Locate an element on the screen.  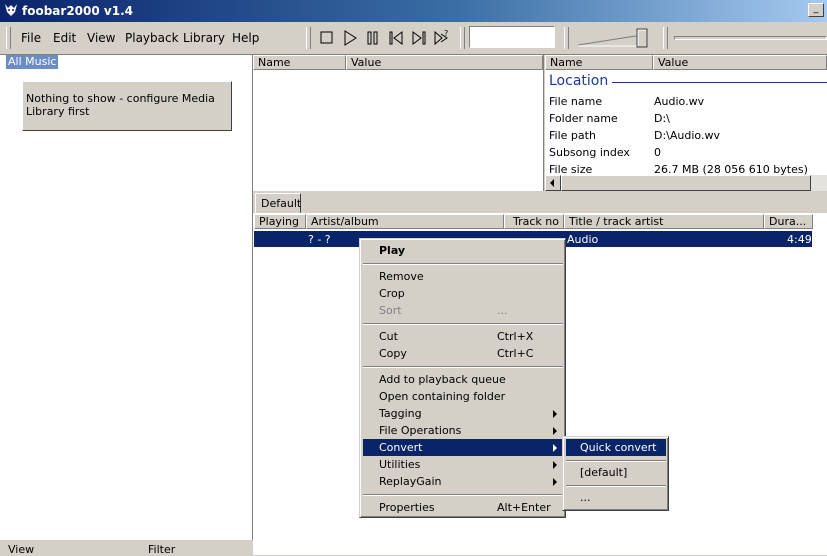
menu-item-shortcut: Alt+Enter is located at coordinates (524, 507).